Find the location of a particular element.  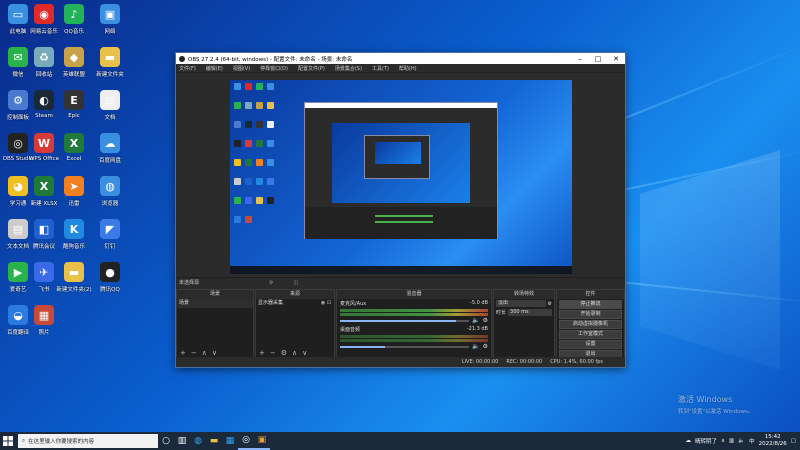

mic-db: -5.0 dB is located at coordinates (479, 303).